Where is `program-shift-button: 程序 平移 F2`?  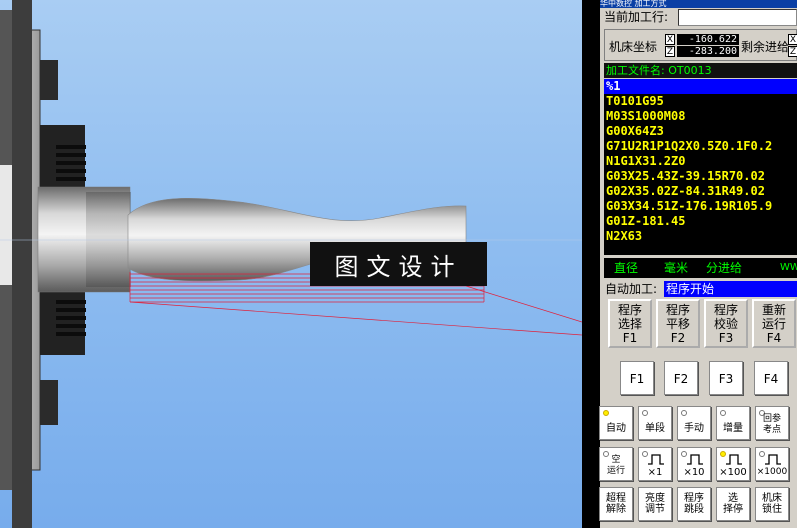
program-shift-button: 程序 平移 F2 is located at coordinates (678, 323).